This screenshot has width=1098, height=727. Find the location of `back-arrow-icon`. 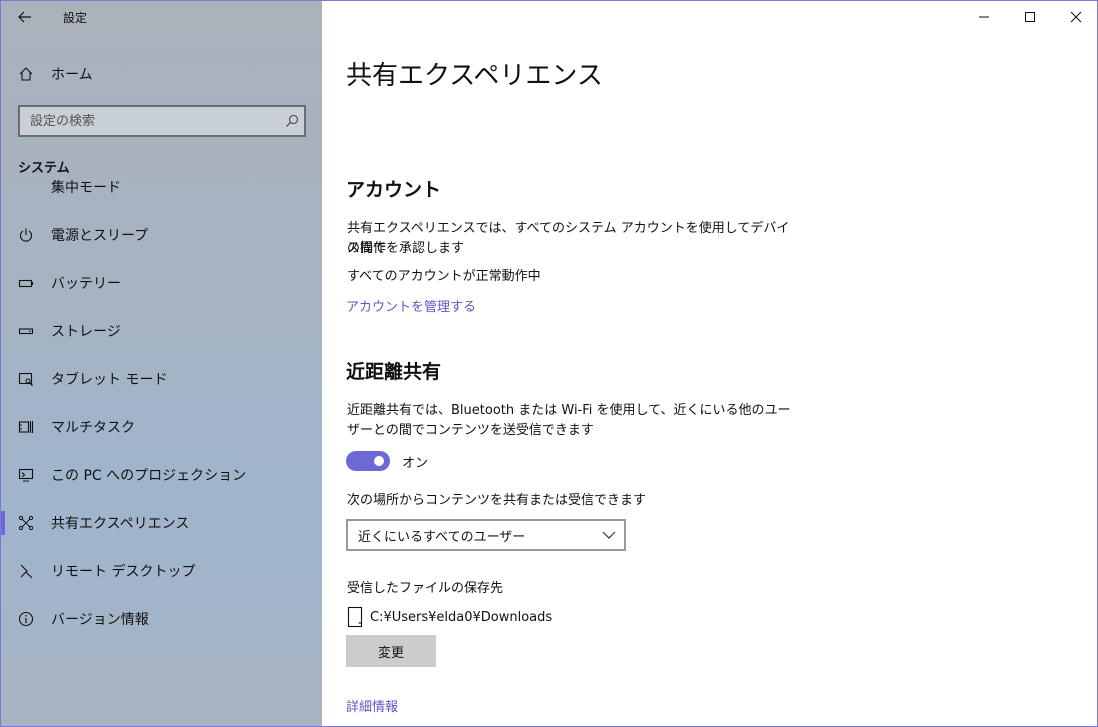

back-arrow-icon is located at coordinates (24, 17).